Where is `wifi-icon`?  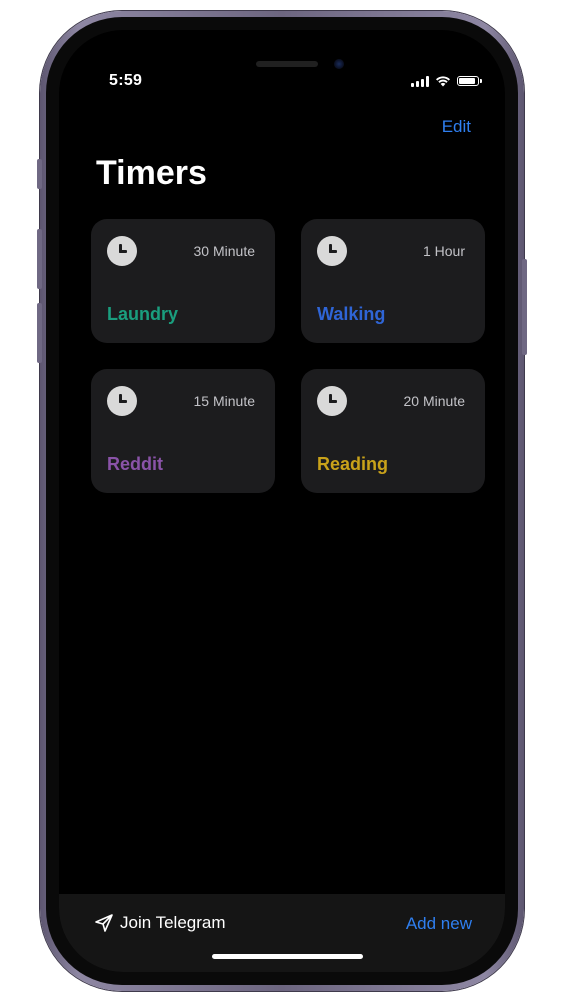
wifi-icon is located at coordinates (443, 81).